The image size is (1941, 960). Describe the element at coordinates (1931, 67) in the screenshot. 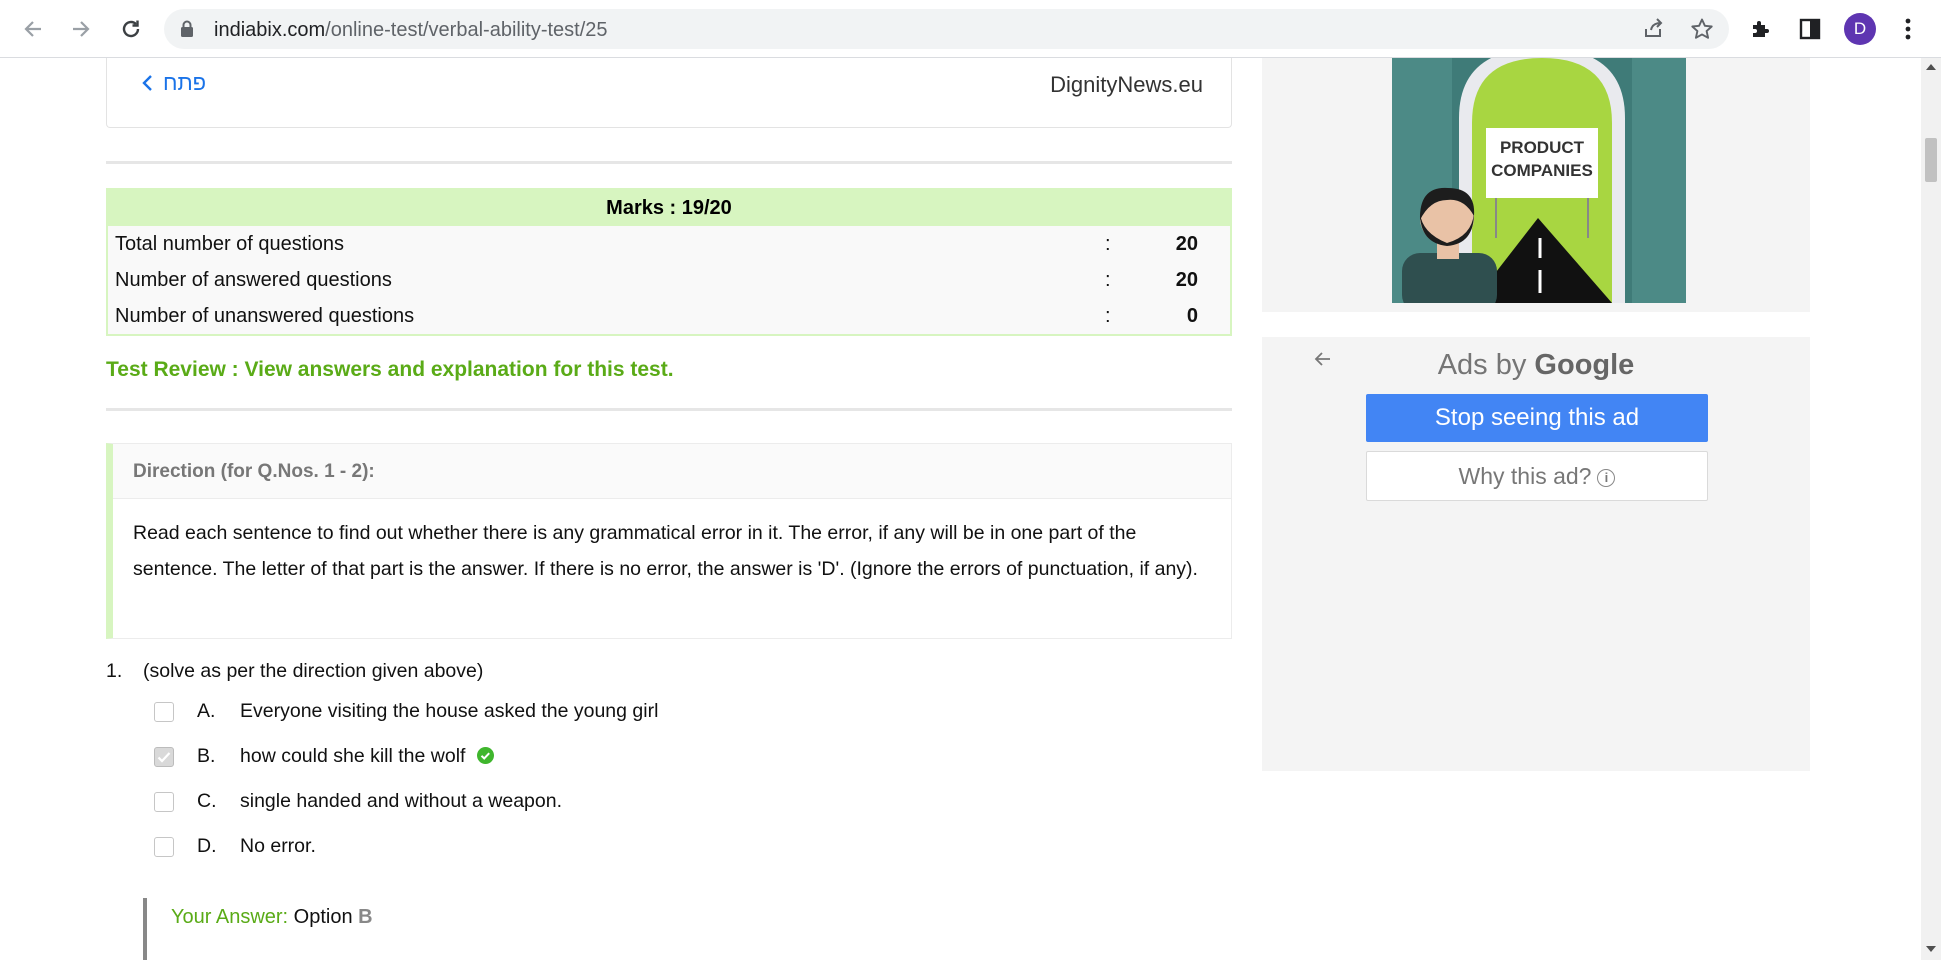

I see `scroll-up-arrow-icon` at that location.